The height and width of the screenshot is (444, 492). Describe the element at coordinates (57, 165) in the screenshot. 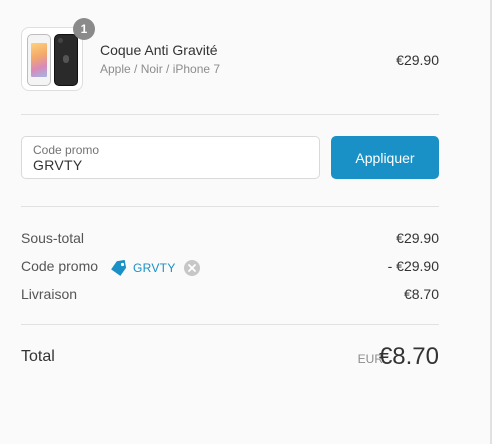

I see `promo-code-value: GRVTY` at that location.